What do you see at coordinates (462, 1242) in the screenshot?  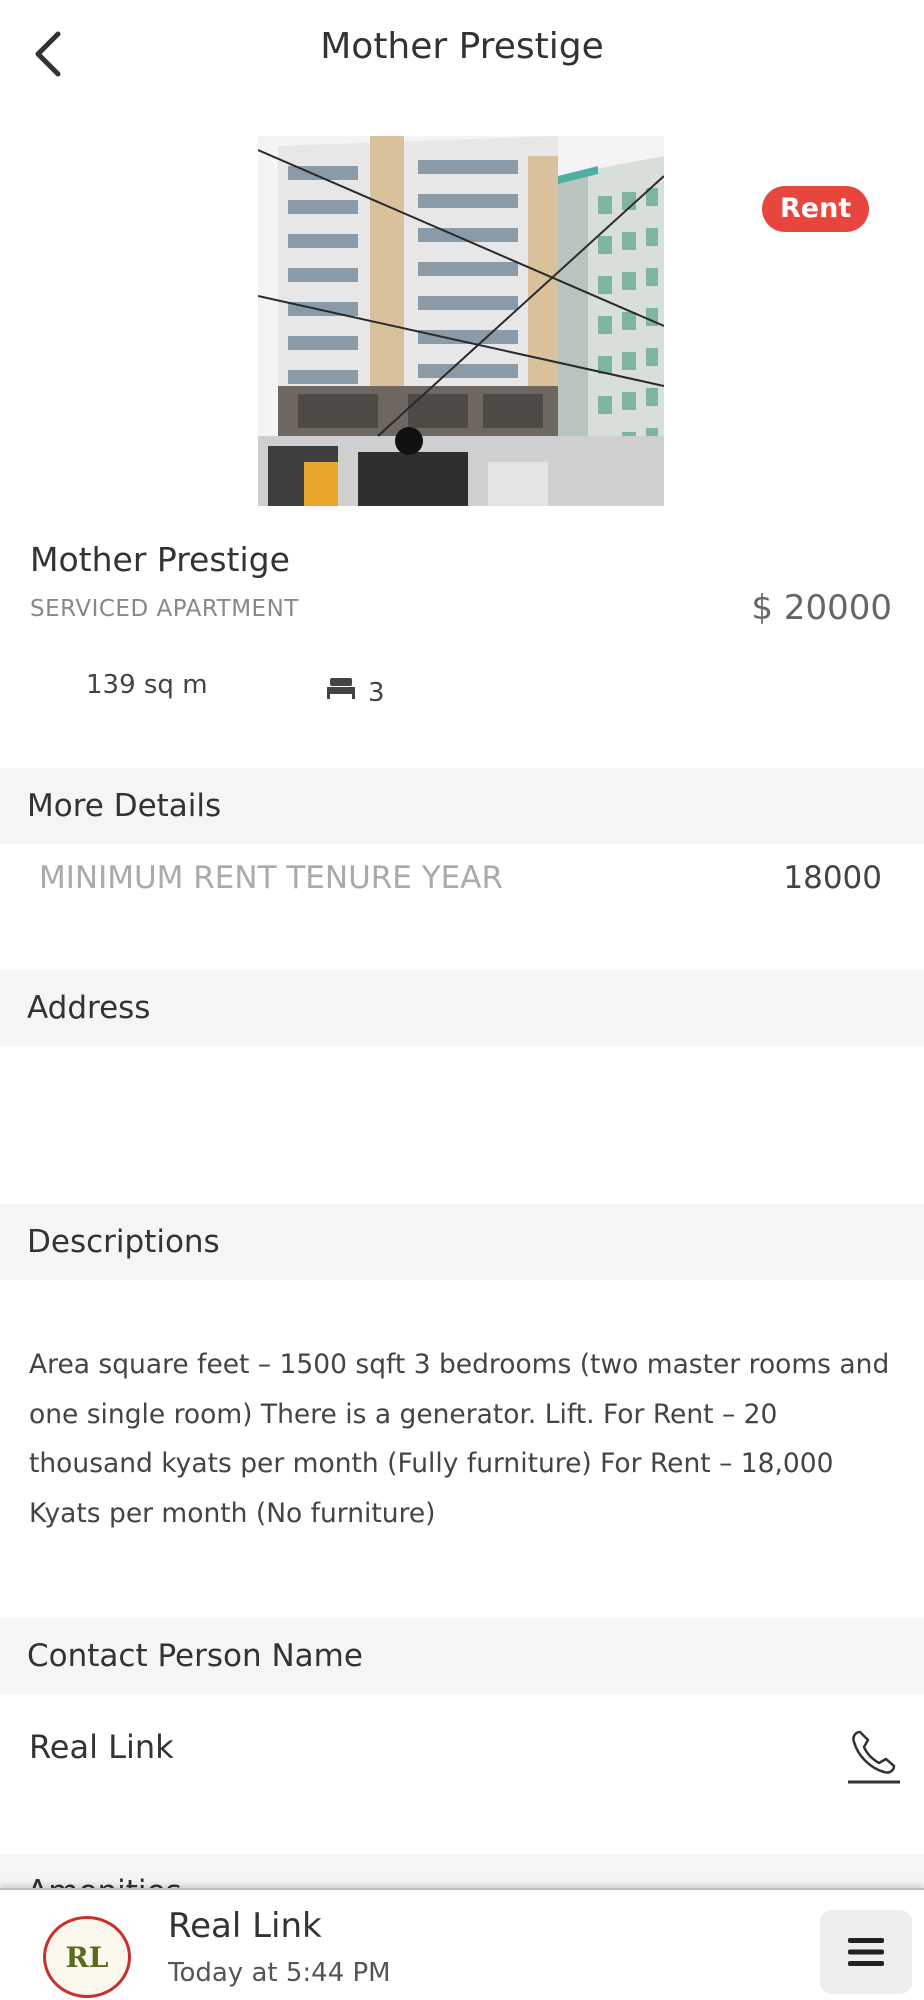 I see `section-descriptions: Descriptions` at bounding box center [462, 1242].